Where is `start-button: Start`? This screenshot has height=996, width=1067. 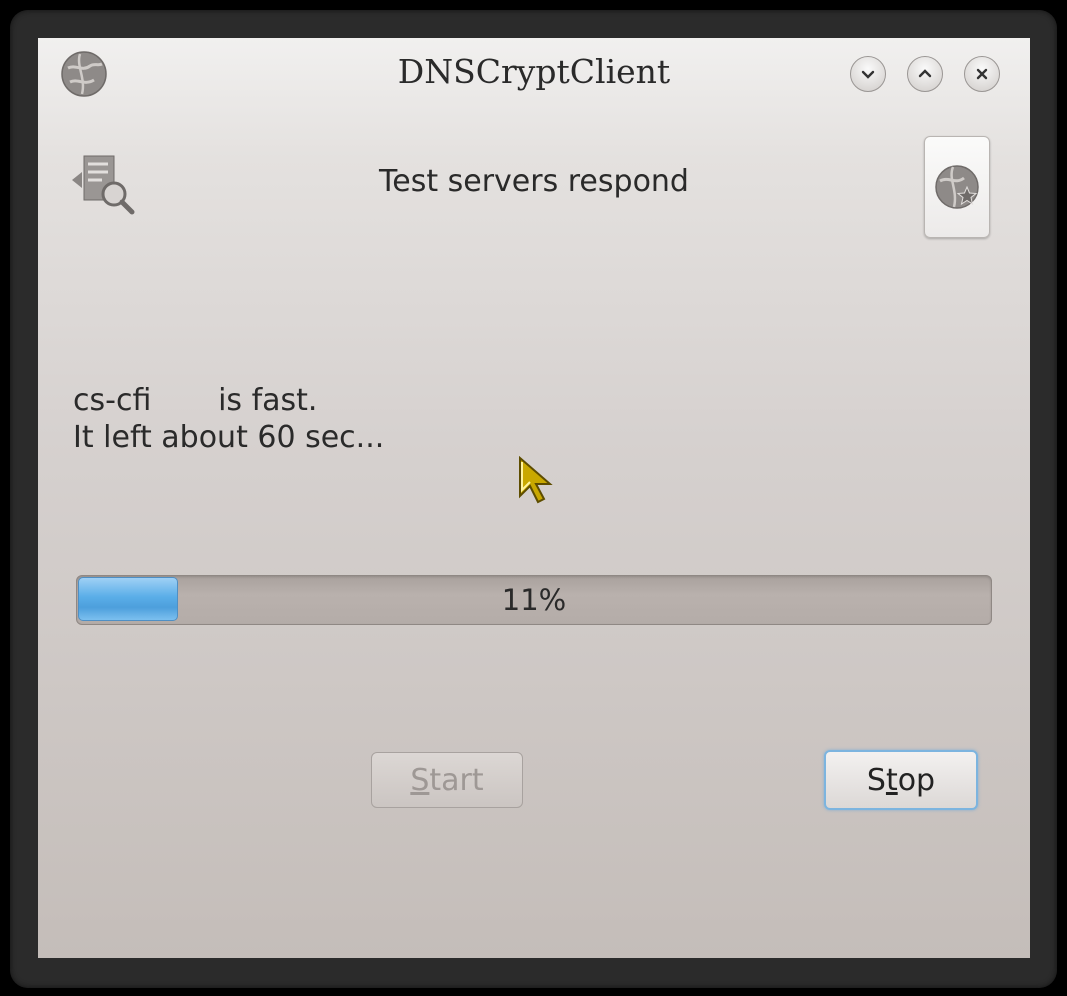
start-button: Start is located at coordinates (447, 780).